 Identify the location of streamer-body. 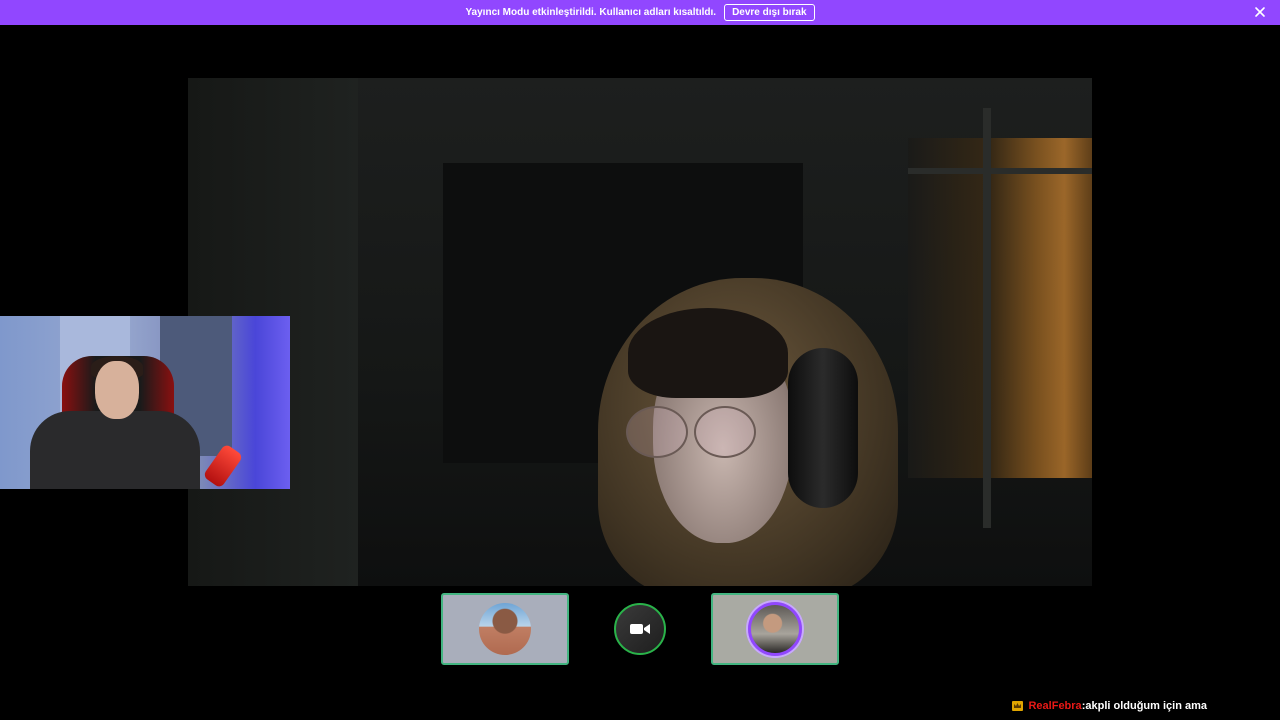
(115, 450).